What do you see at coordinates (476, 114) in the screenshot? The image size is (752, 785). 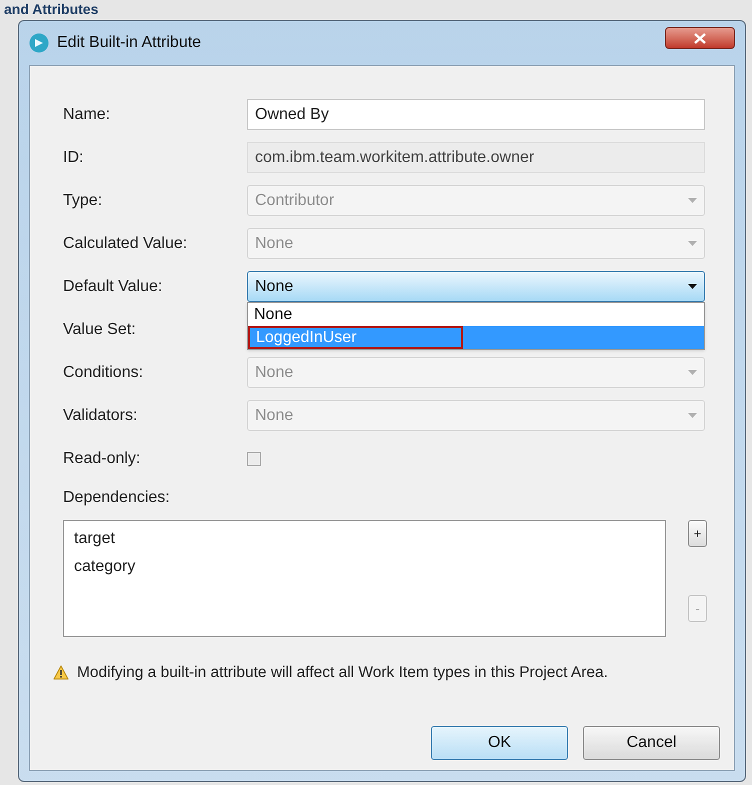 I see `name-field: Owned By` at bounding box center [476, 114].